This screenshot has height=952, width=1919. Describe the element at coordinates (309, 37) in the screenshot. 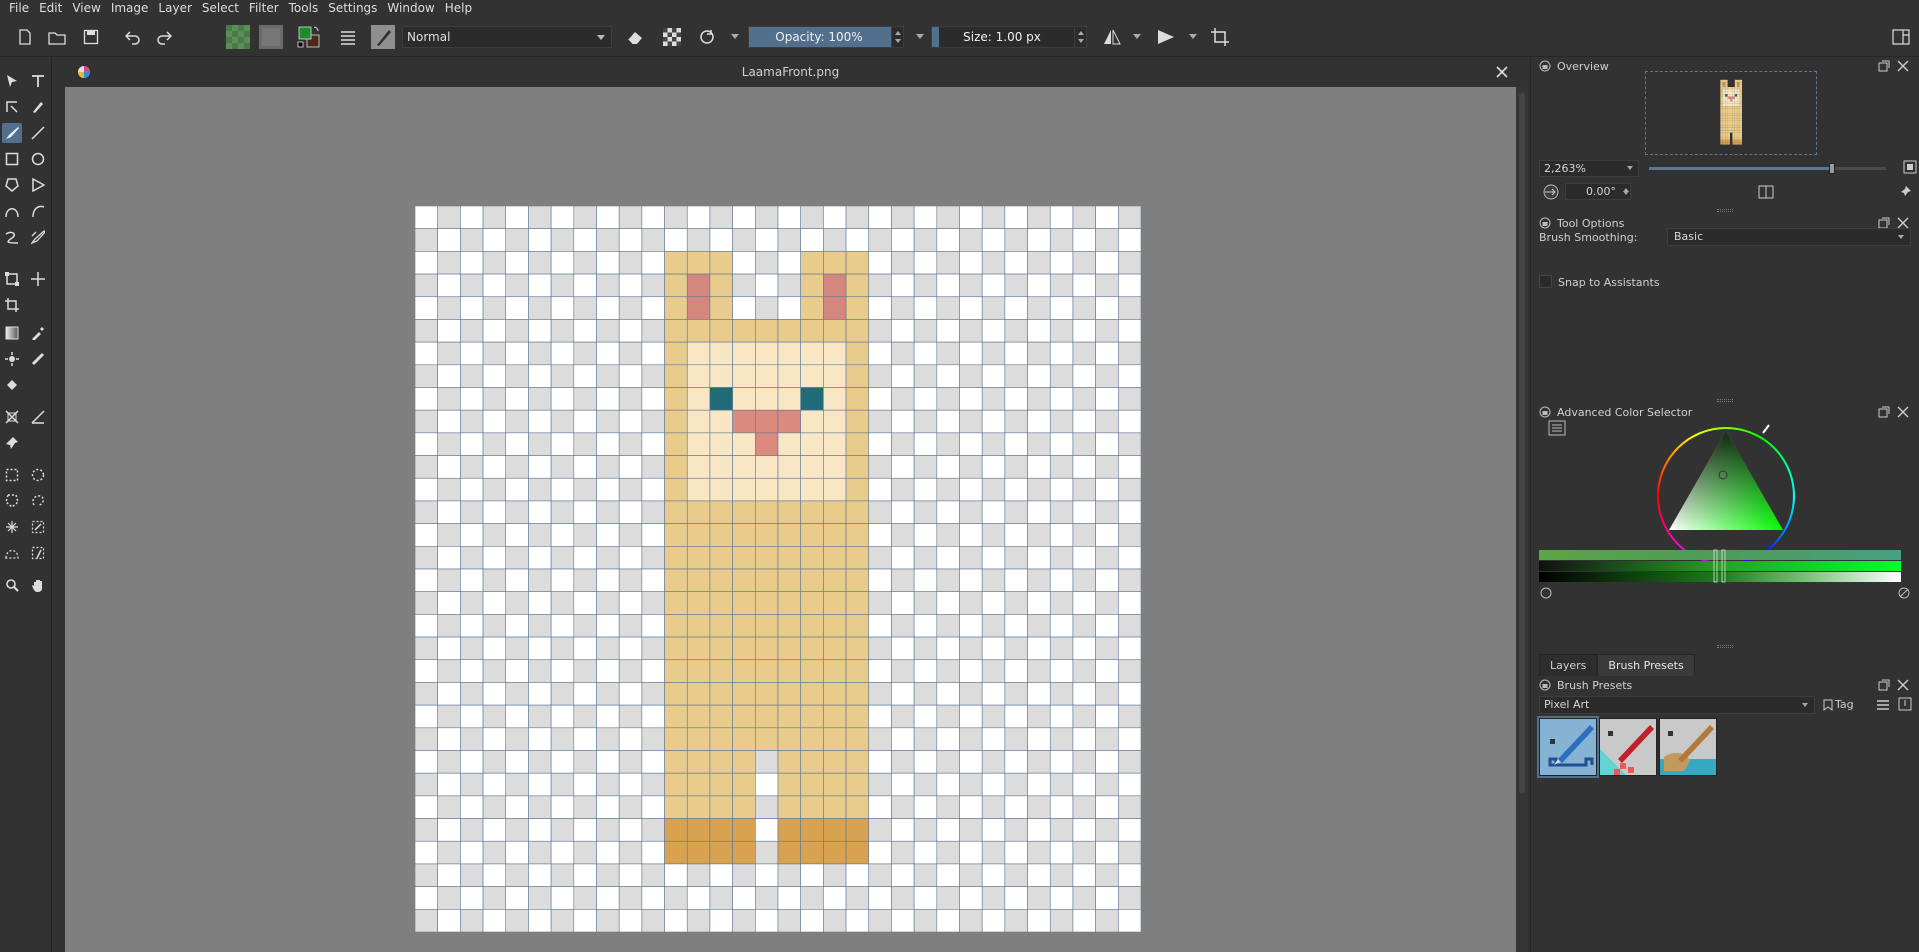

I see `foreground-background-color-icon` at that location.